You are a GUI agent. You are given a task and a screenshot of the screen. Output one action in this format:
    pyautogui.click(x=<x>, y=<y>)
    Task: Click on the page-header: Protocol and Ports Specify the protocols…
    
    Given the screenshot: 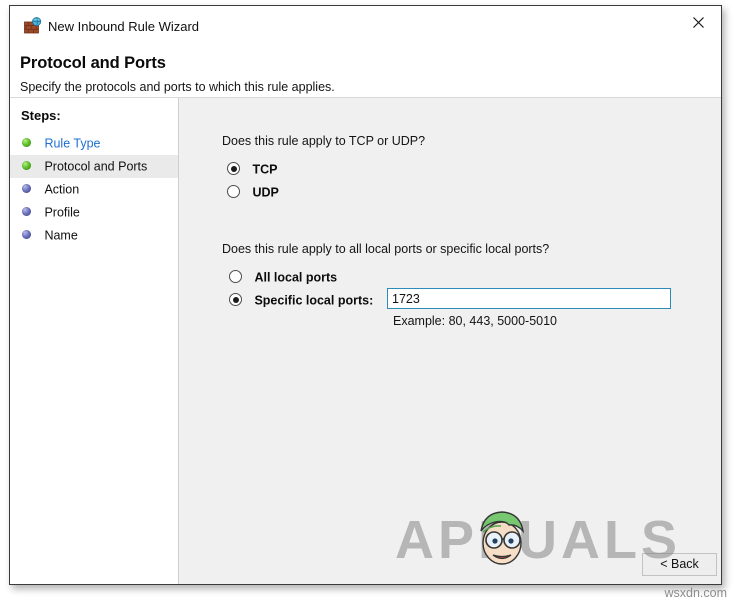 What is the action you would take?
    pyautogui.click(x=365, y=72)
    